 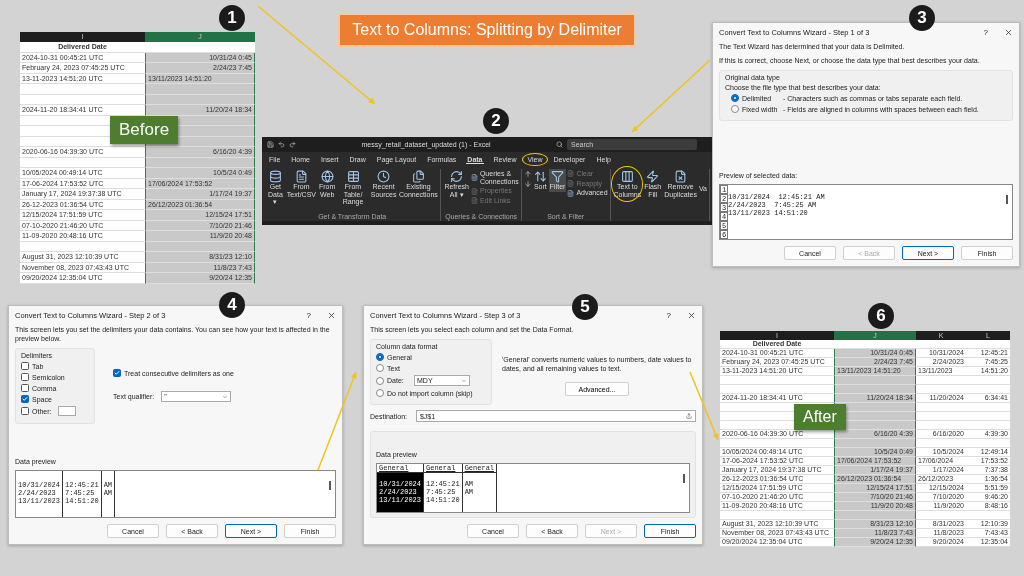 What do you see at coordinates (418, 176) in the screenshot?
I see `files-icon` at bounding box center [418, 176].